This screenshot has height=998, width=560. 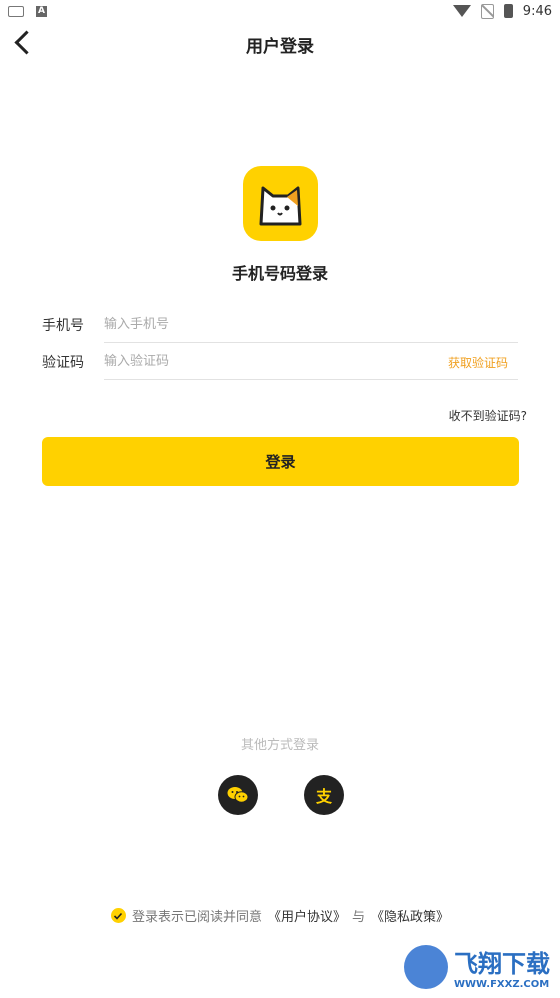 What do you see at coordinates (461, 11) in the screenshot?
I see `wifi-icon` at bounding box center [461, 11].